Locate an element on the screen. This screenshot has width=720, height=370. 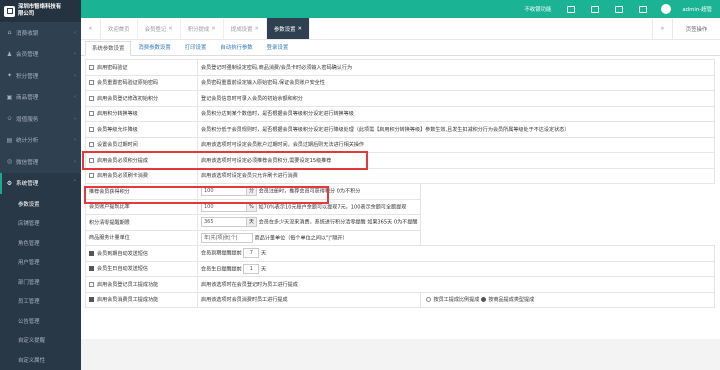
setting-description: 商品计量单位（每个单位之间以"|"隔开） is located at coordinates (301, 238).